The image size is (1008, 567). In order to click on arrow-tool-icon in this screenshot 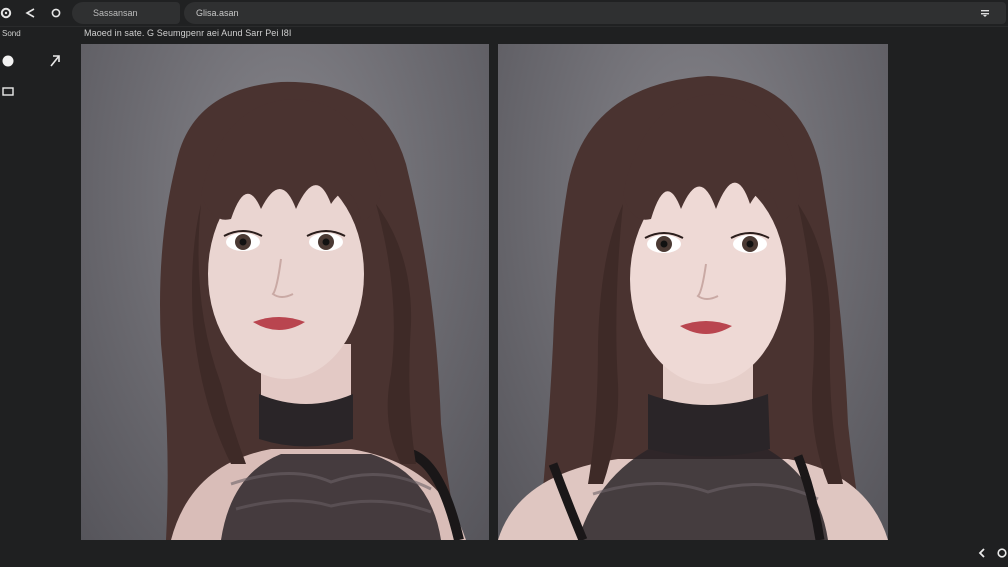, I will do `click(55, 60)`.